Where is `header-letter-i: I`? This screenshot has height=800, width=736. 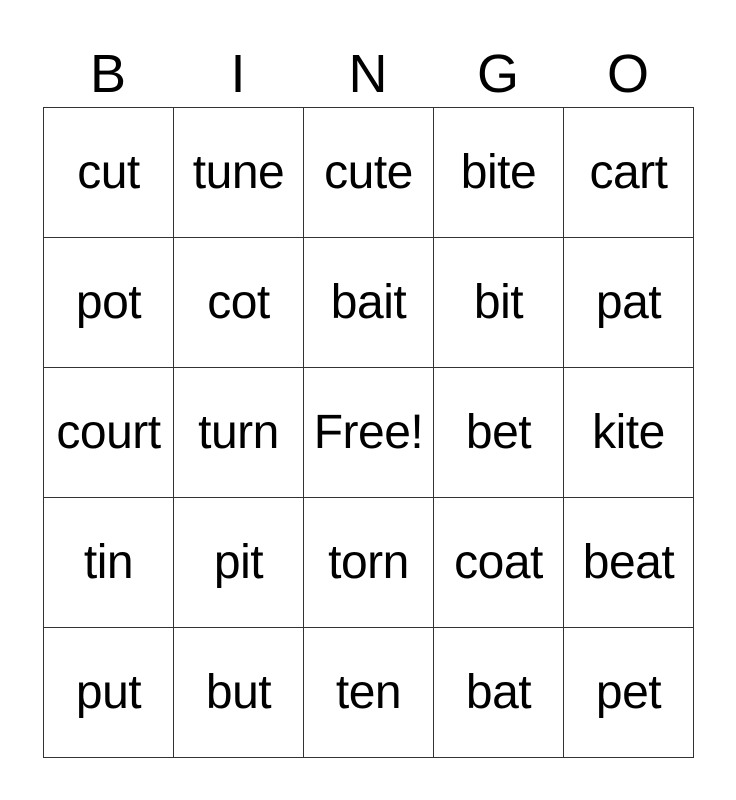
header-letter-i: I is located at coordinates (238, 74).